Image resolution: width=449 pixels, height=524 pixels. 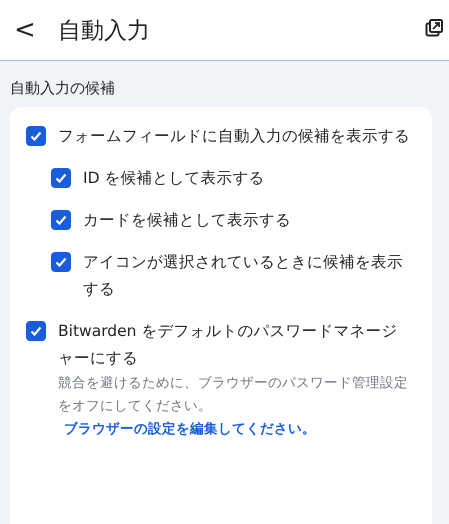 What do you see at coordinates (434, 28) in the screenshot?
I see `pop-out-icon` at bounding box center [434, 28].